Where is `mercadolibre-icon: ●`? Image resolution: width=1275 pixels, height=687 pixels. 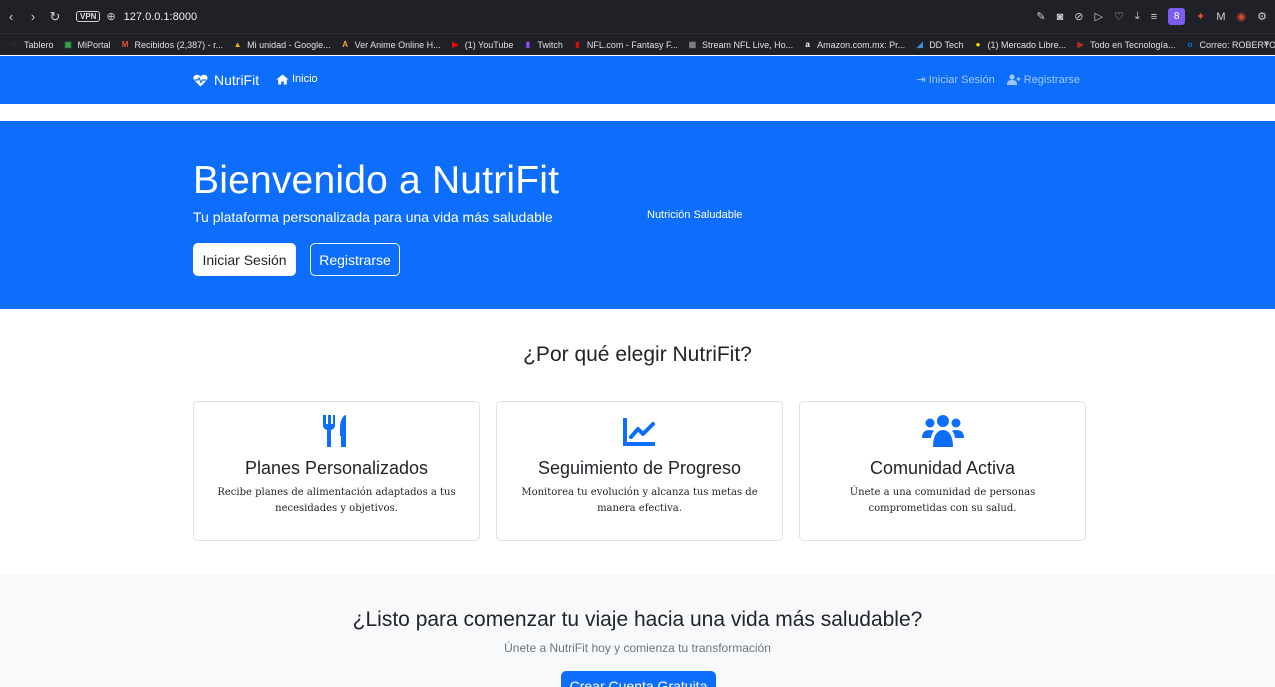
mercadolibre-icon: ● is located at coordinates (978, 44).